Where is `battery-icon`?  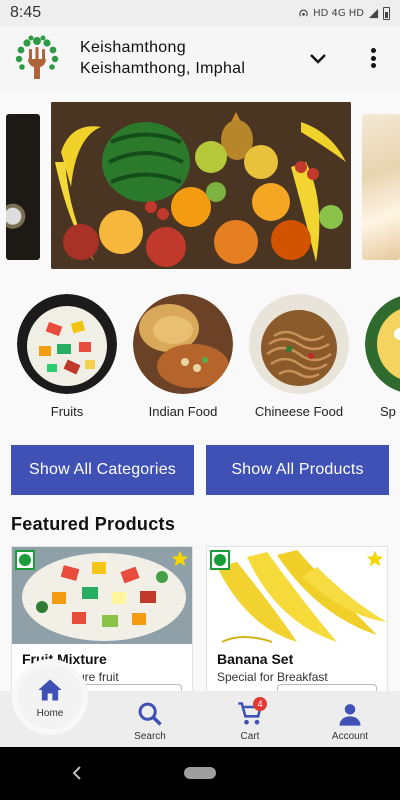 battery-icon is located at coordinates (386, 13).